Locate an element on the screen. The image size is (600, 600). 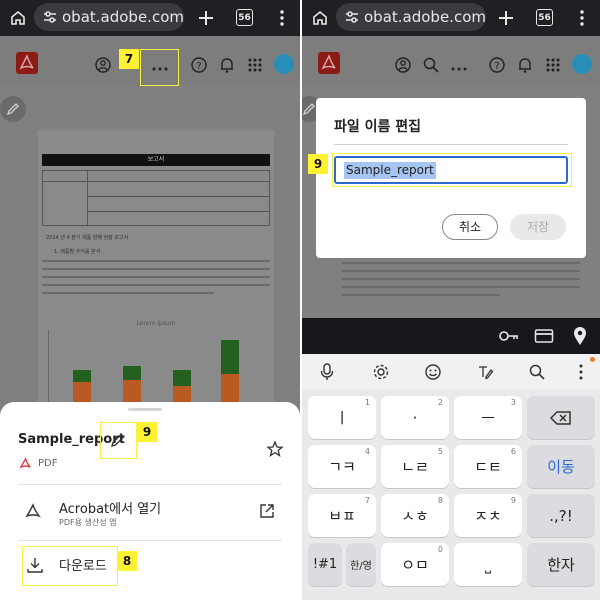
key-i: ㅣ1 is located at coordinates (342, 417).